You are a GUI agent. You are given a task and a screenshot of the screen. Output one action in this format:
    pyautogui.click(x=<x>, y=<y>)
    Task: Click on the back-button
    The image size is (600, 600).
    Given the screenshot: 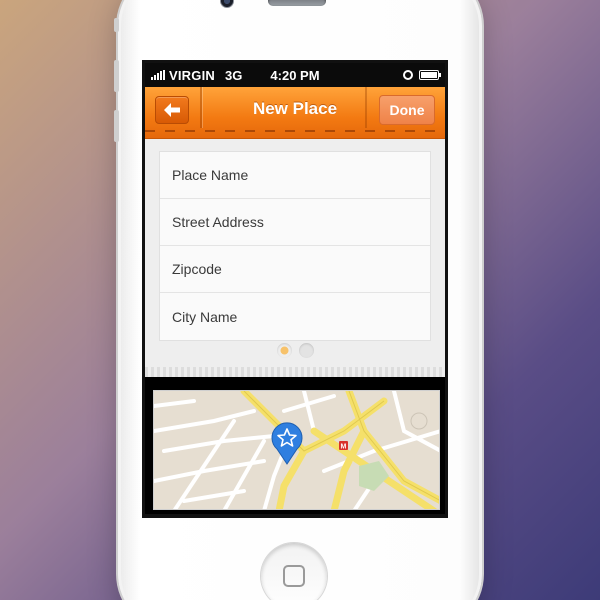 What is the action you would take?
    pyautogui.click(x=172, y=110)
    